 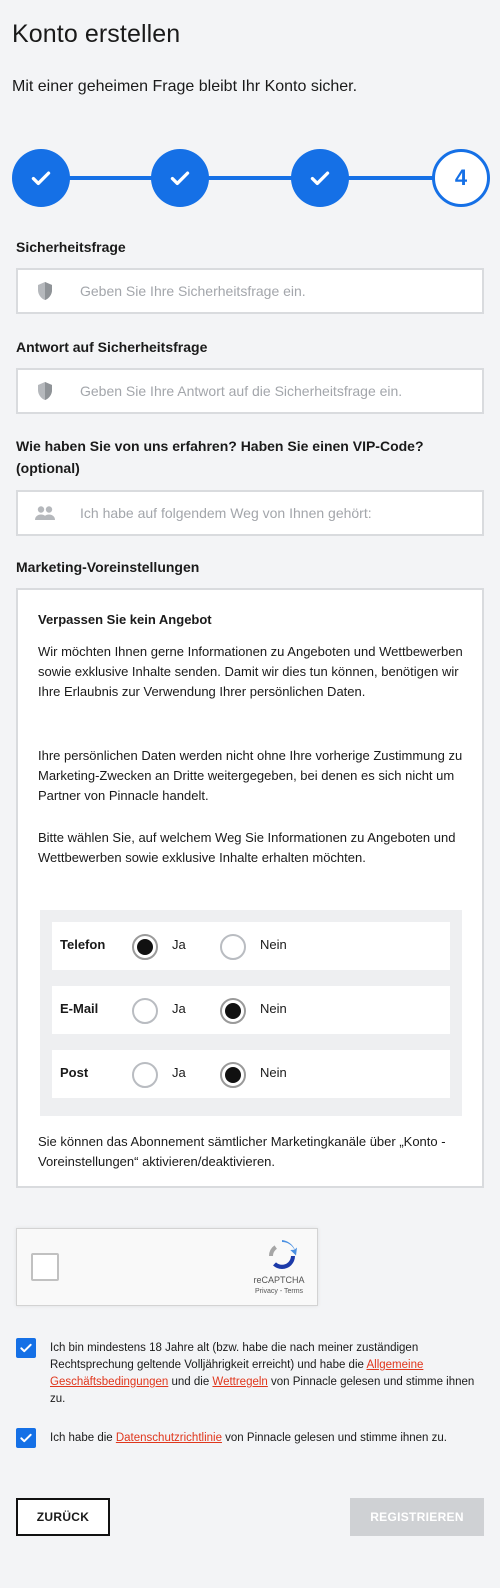 I want to click on consent-age-checkbox, so click(x=26, y=1348).